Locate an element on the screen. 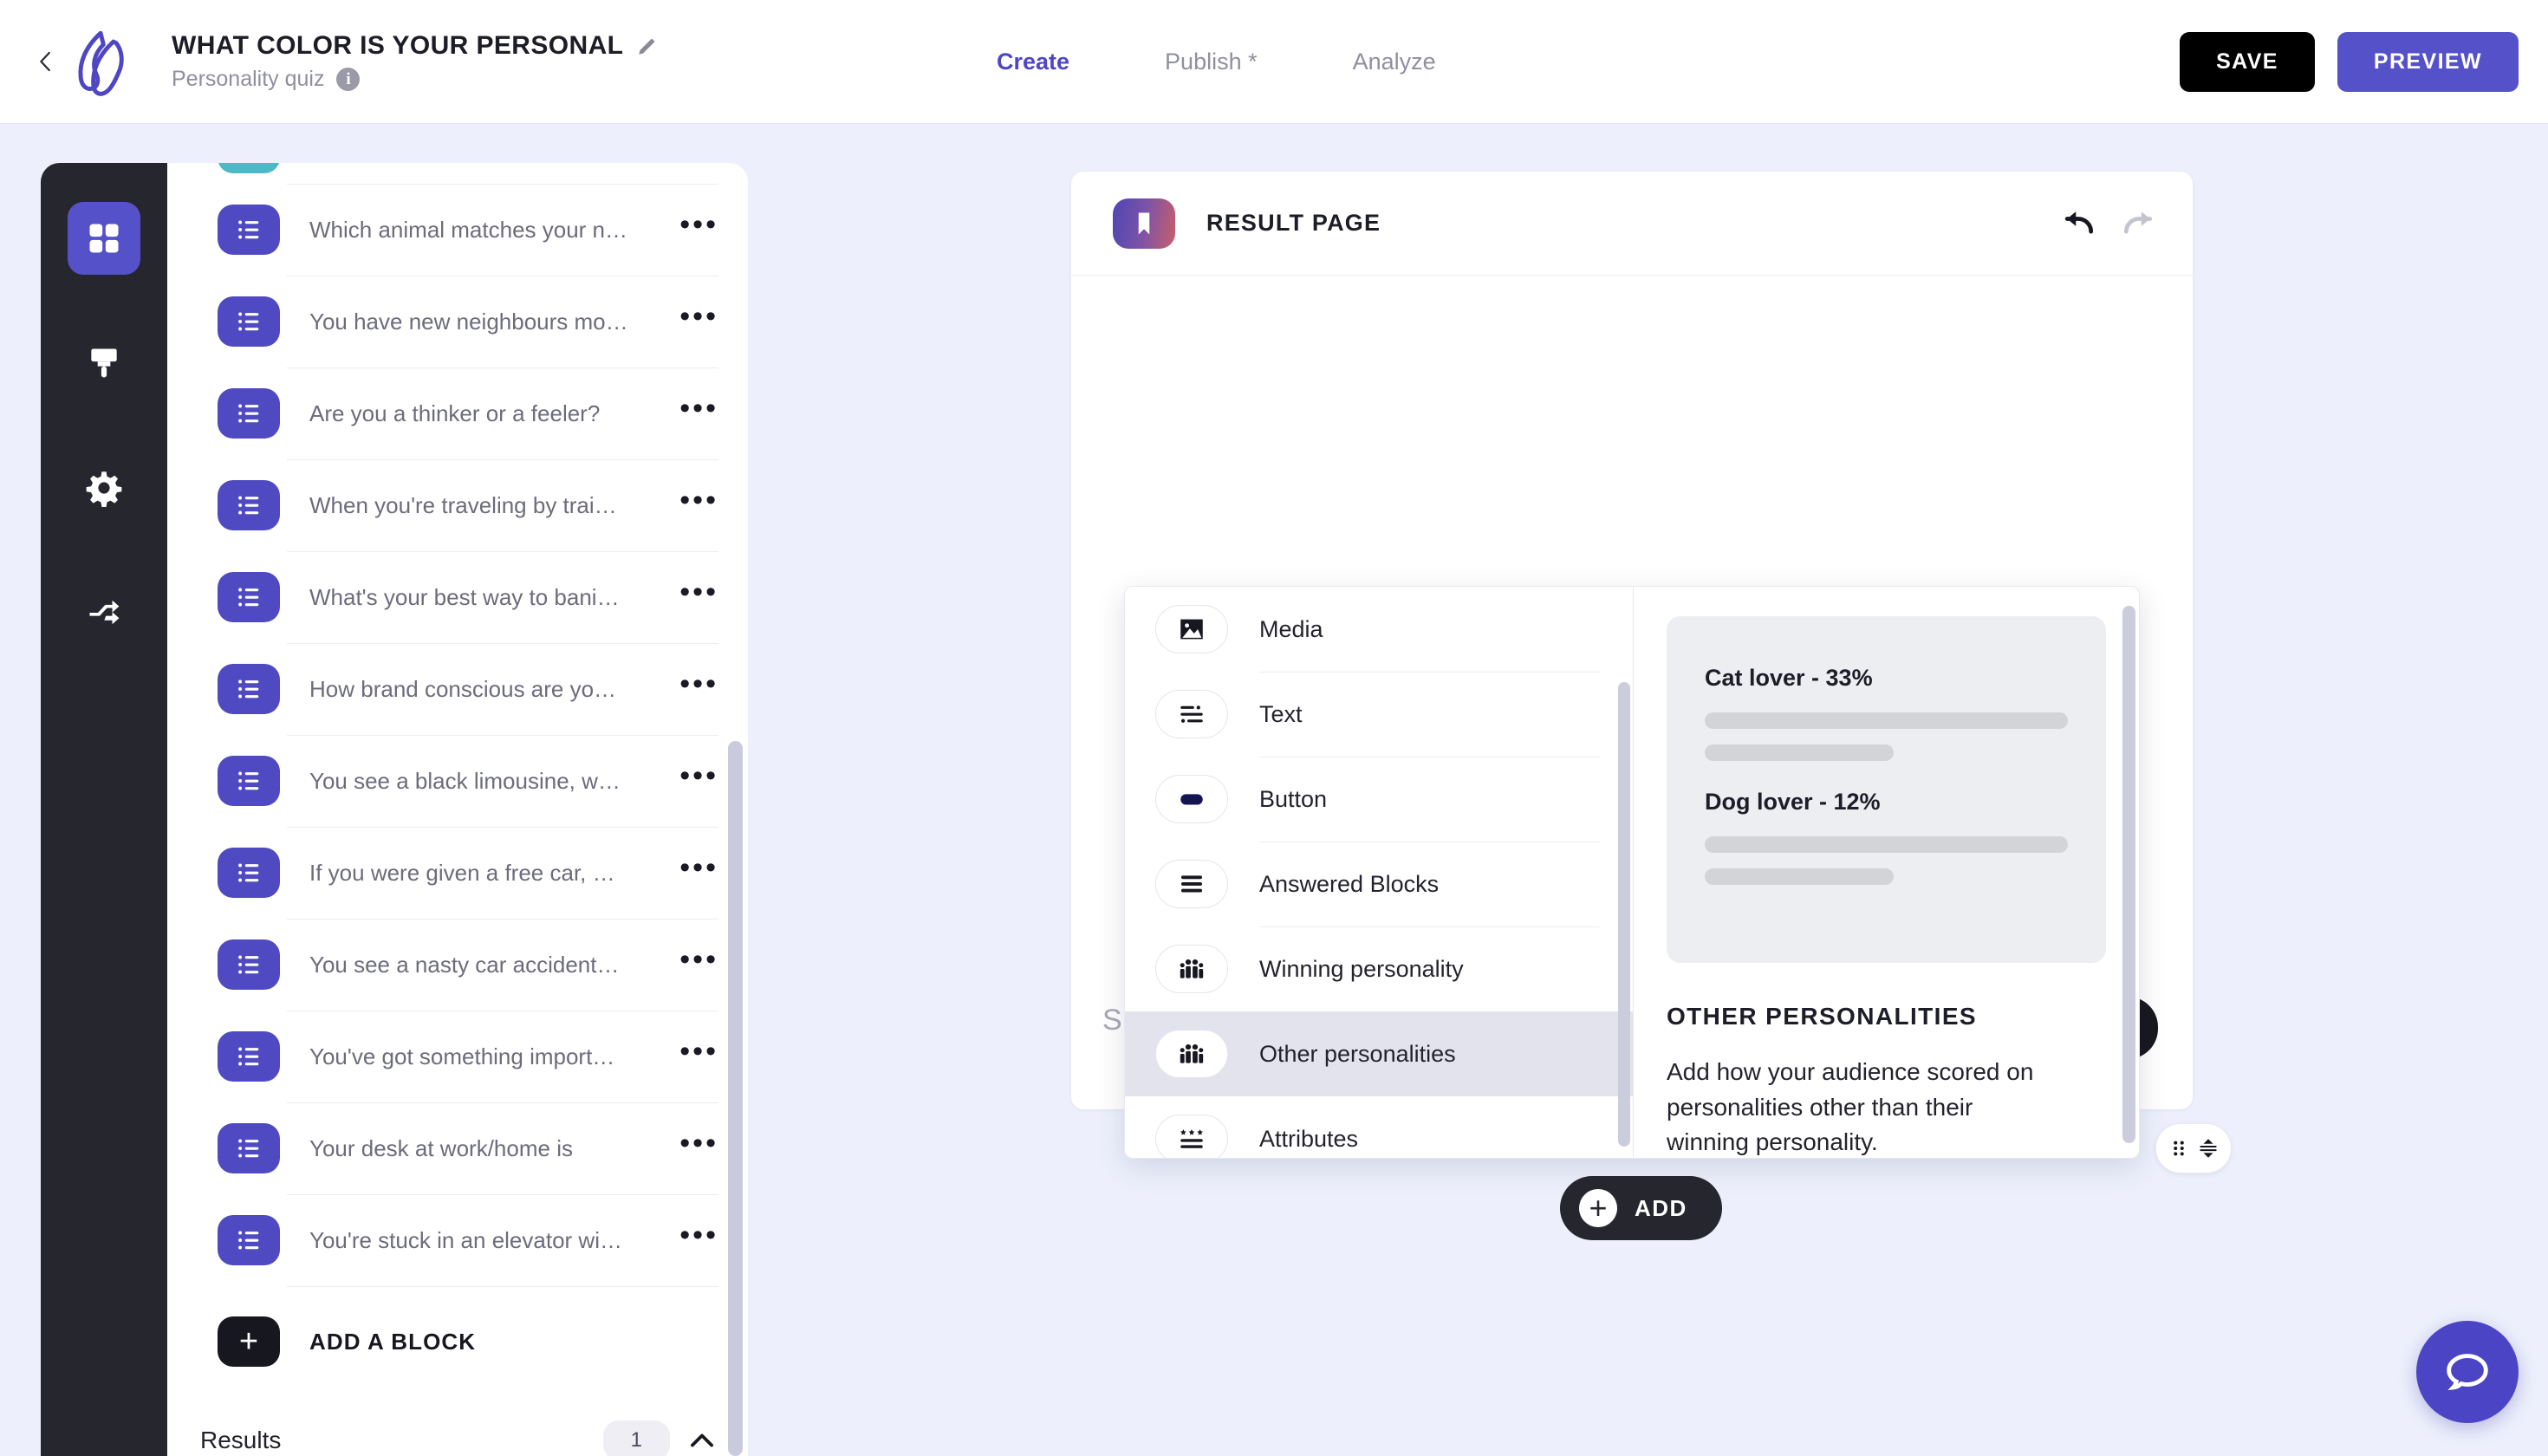 Image resolution: width=2548 pixels, height=1456 pixels. paintbrush-icon is located at coordinates (104, 363).